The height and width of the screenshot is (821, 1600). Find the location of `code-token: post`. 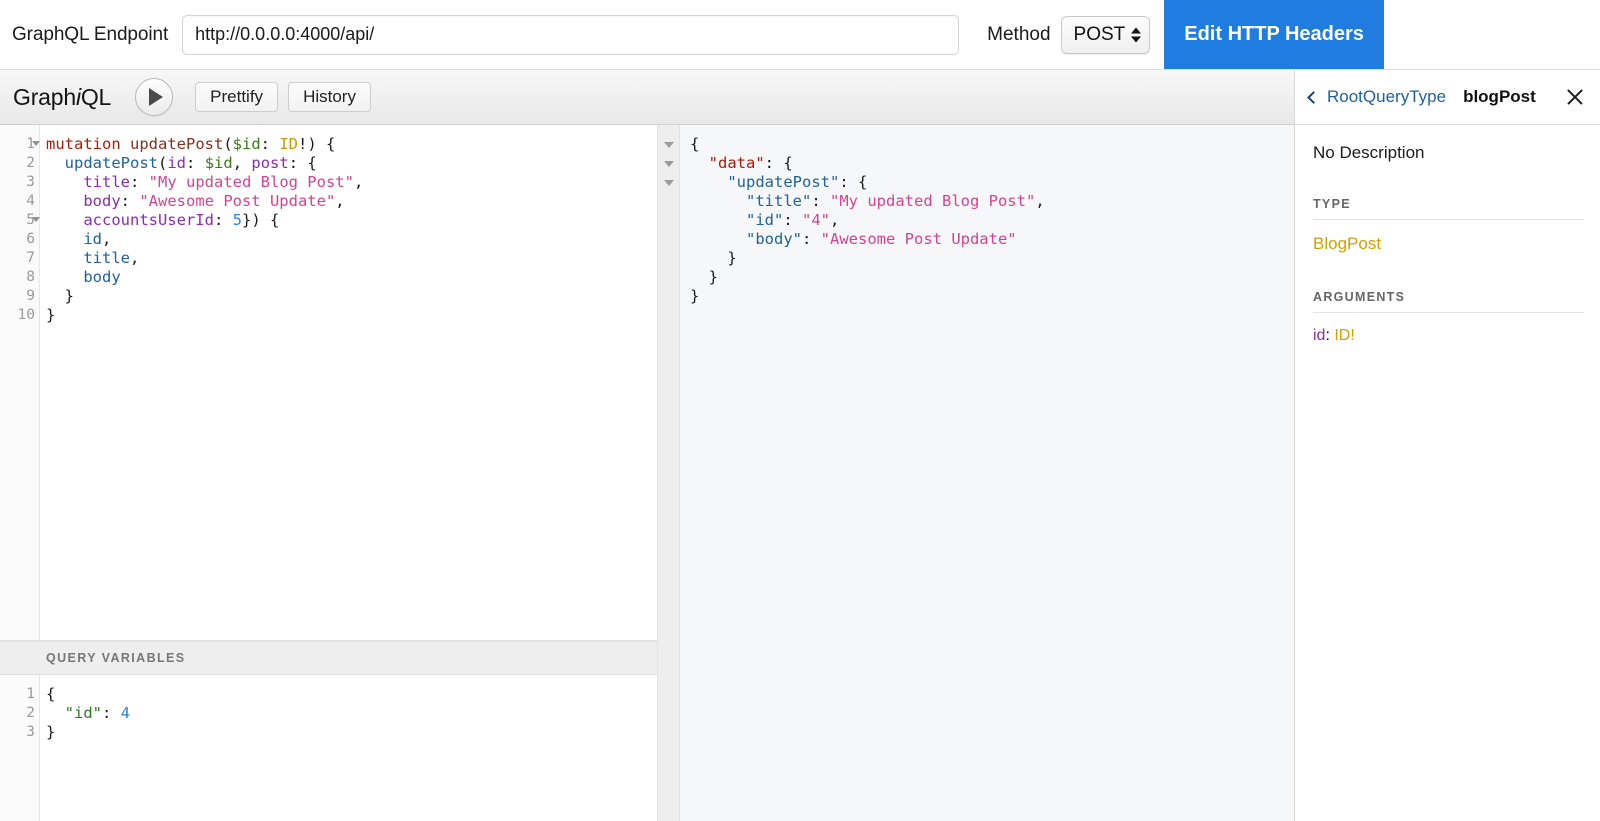

code-token: post is located at coordinates (270, 163).